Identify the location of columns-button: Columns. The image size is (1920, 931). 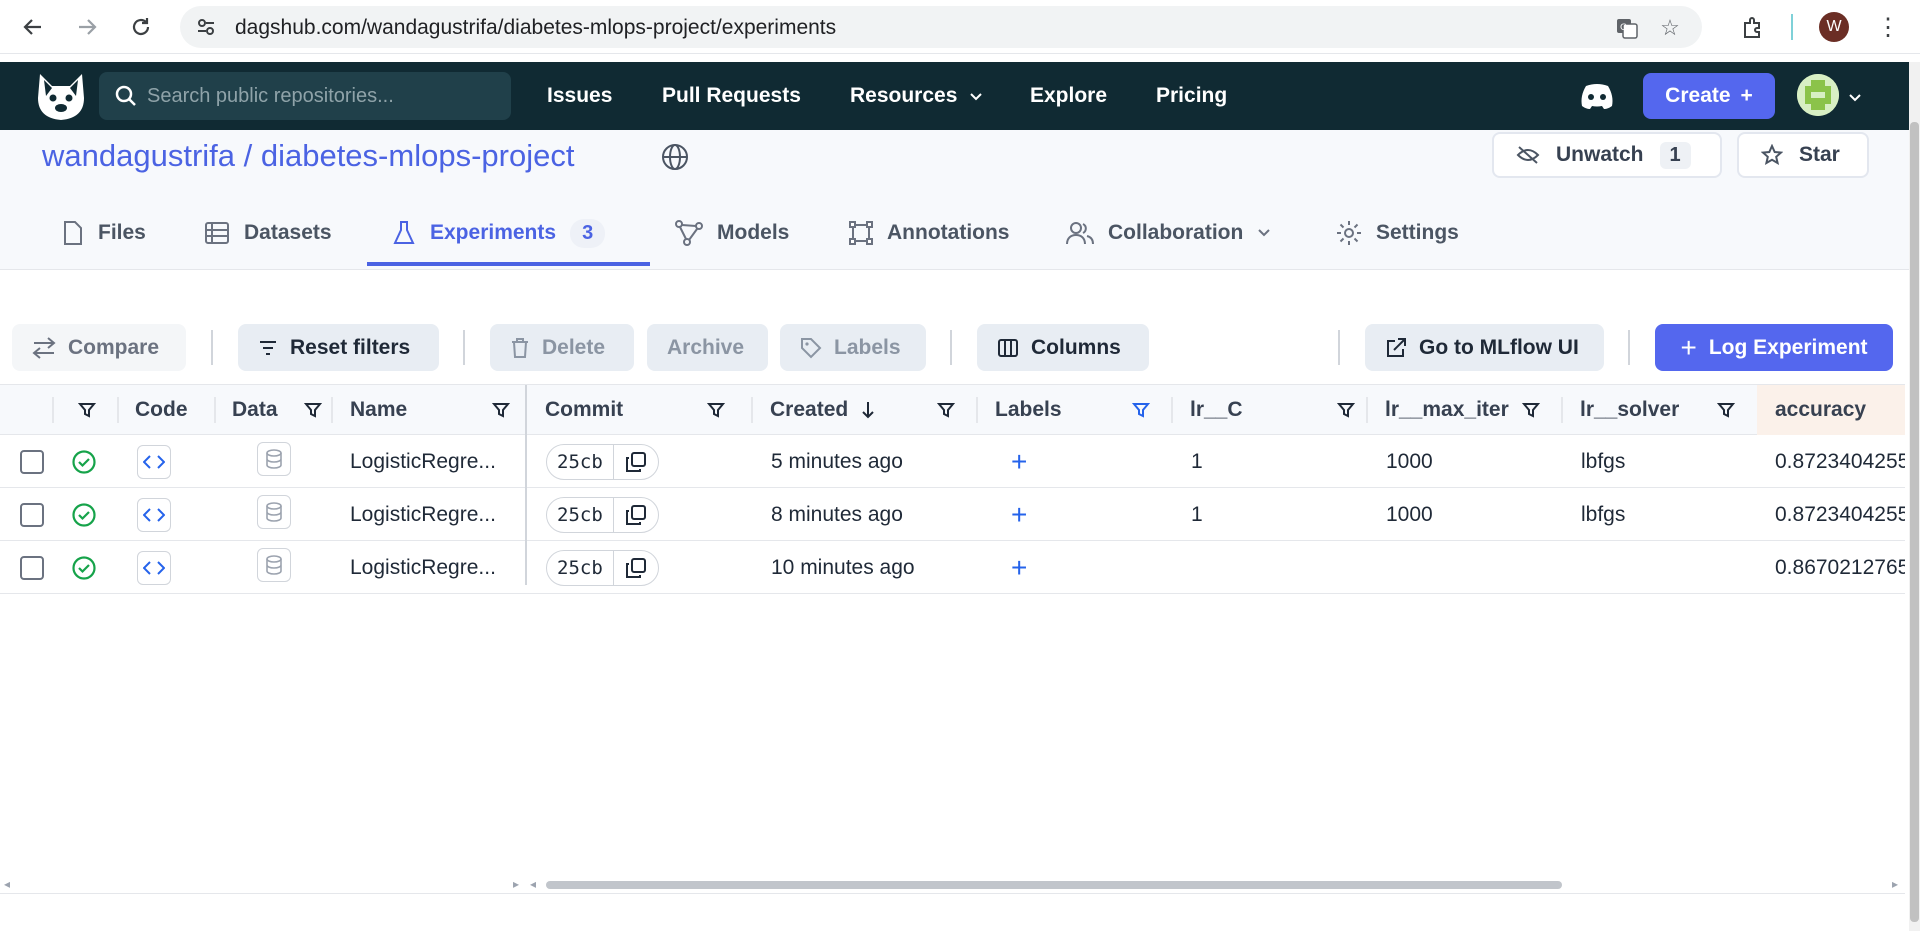
(1063, 347).